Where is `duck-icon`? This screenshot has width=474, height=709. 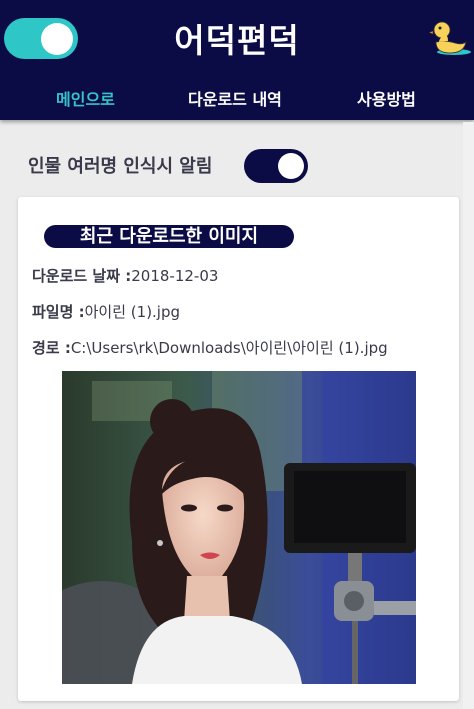
duck-icon is located at coordinates (450, 36).